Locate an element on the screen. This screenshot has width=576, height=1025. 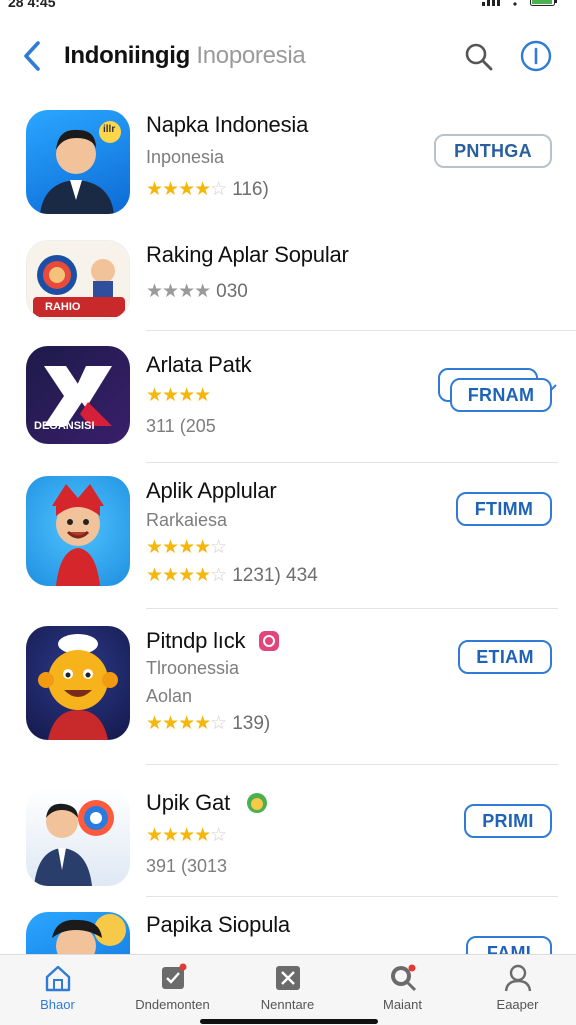
get-button: PRIMI is located at coordinates (508, 821).